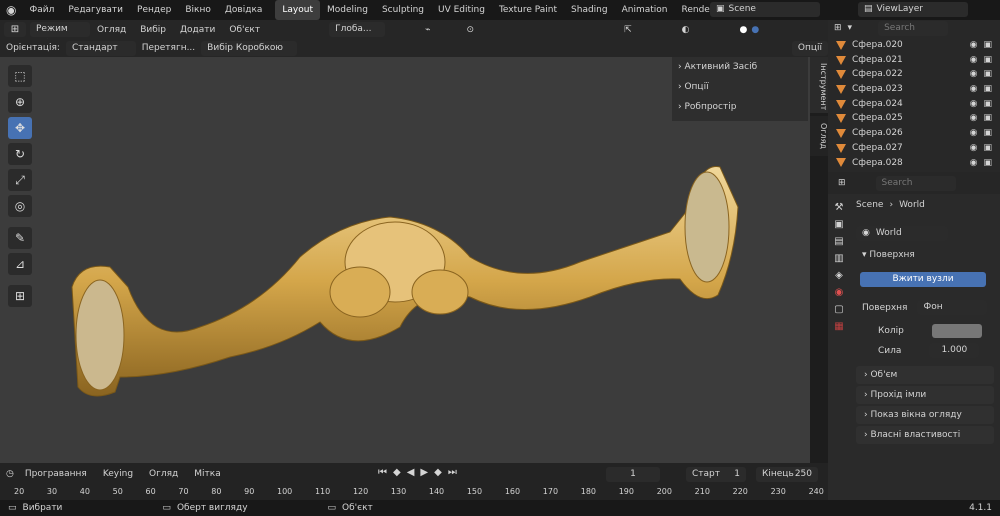  What do you see at coordinates (838, 241) in the screenshot?
I see `output-tab-icon: ▤` at bounding box center [838, 241].